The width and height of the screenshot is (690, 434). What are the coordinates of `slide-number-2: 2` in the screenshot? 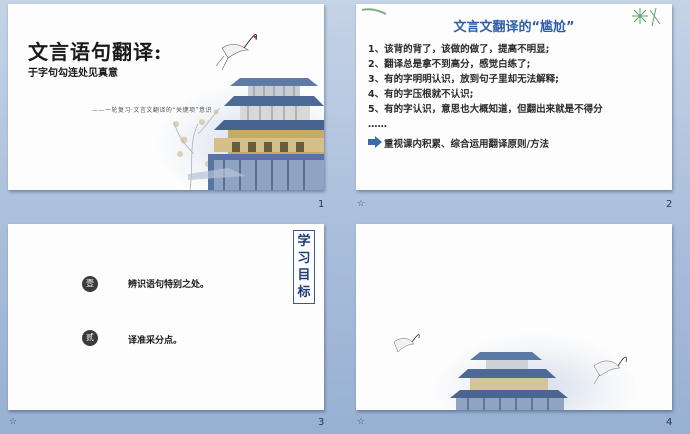 It's located at (669, 204).